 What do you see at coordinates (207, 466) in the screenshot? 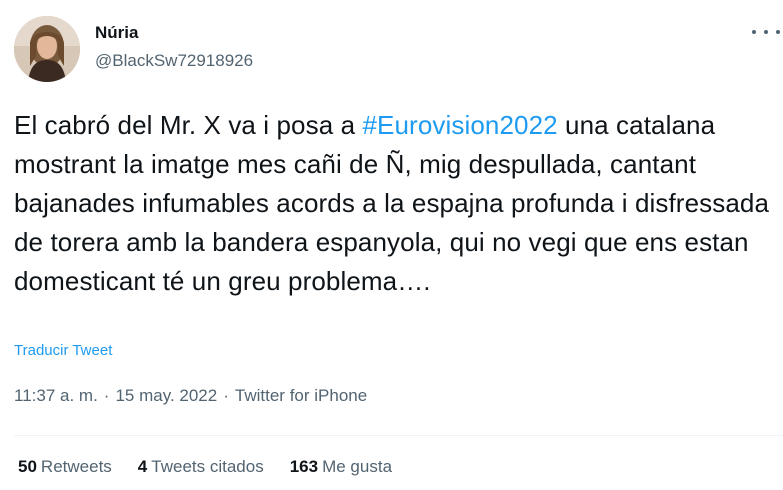
I see `quotes-label: Tweets citados` at bounding box center [207, 466].